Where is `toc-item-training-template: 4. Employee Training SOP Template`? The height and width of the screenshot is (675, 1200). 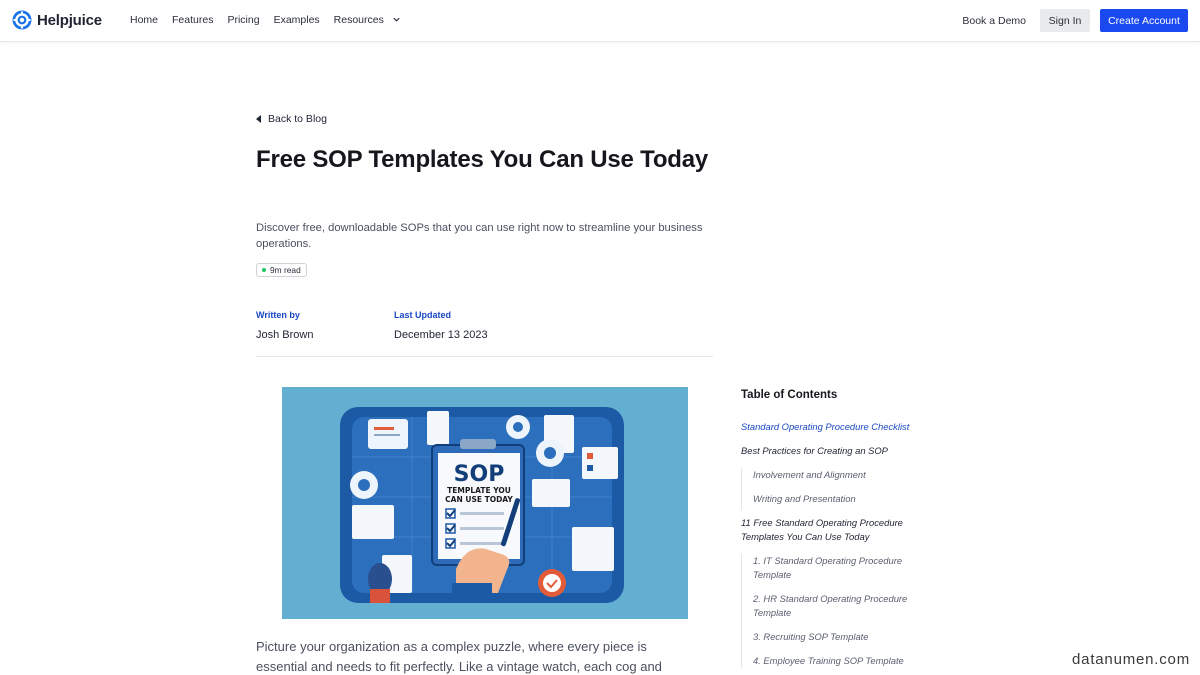 toc-item-training-template: 4. Employee Training SOP Template is located at coordinates (841, 661).